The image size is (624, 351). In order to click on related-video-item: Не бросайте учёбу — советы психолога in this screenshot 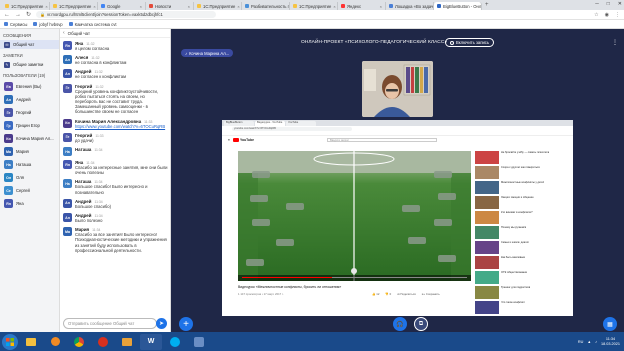, I will do `click(522, 158)`.